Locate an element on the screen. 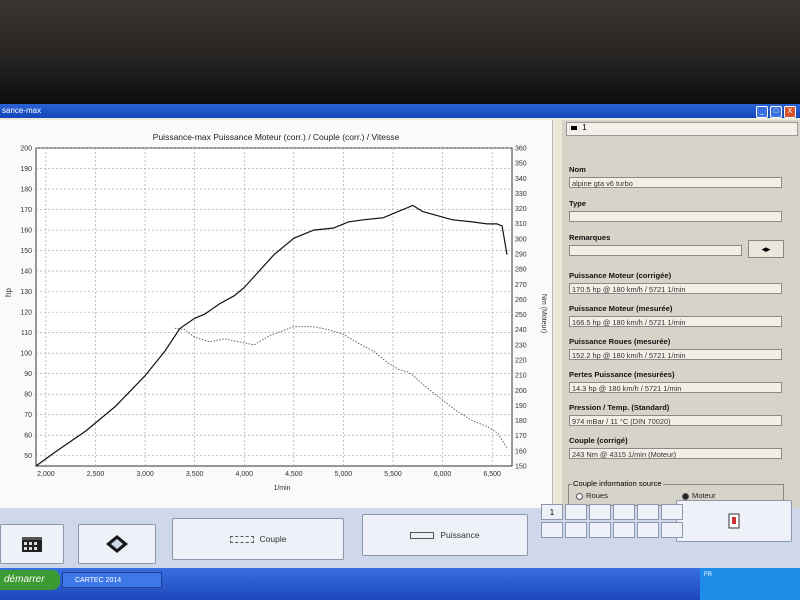  calendar-button is located at coordinates (32, 544).